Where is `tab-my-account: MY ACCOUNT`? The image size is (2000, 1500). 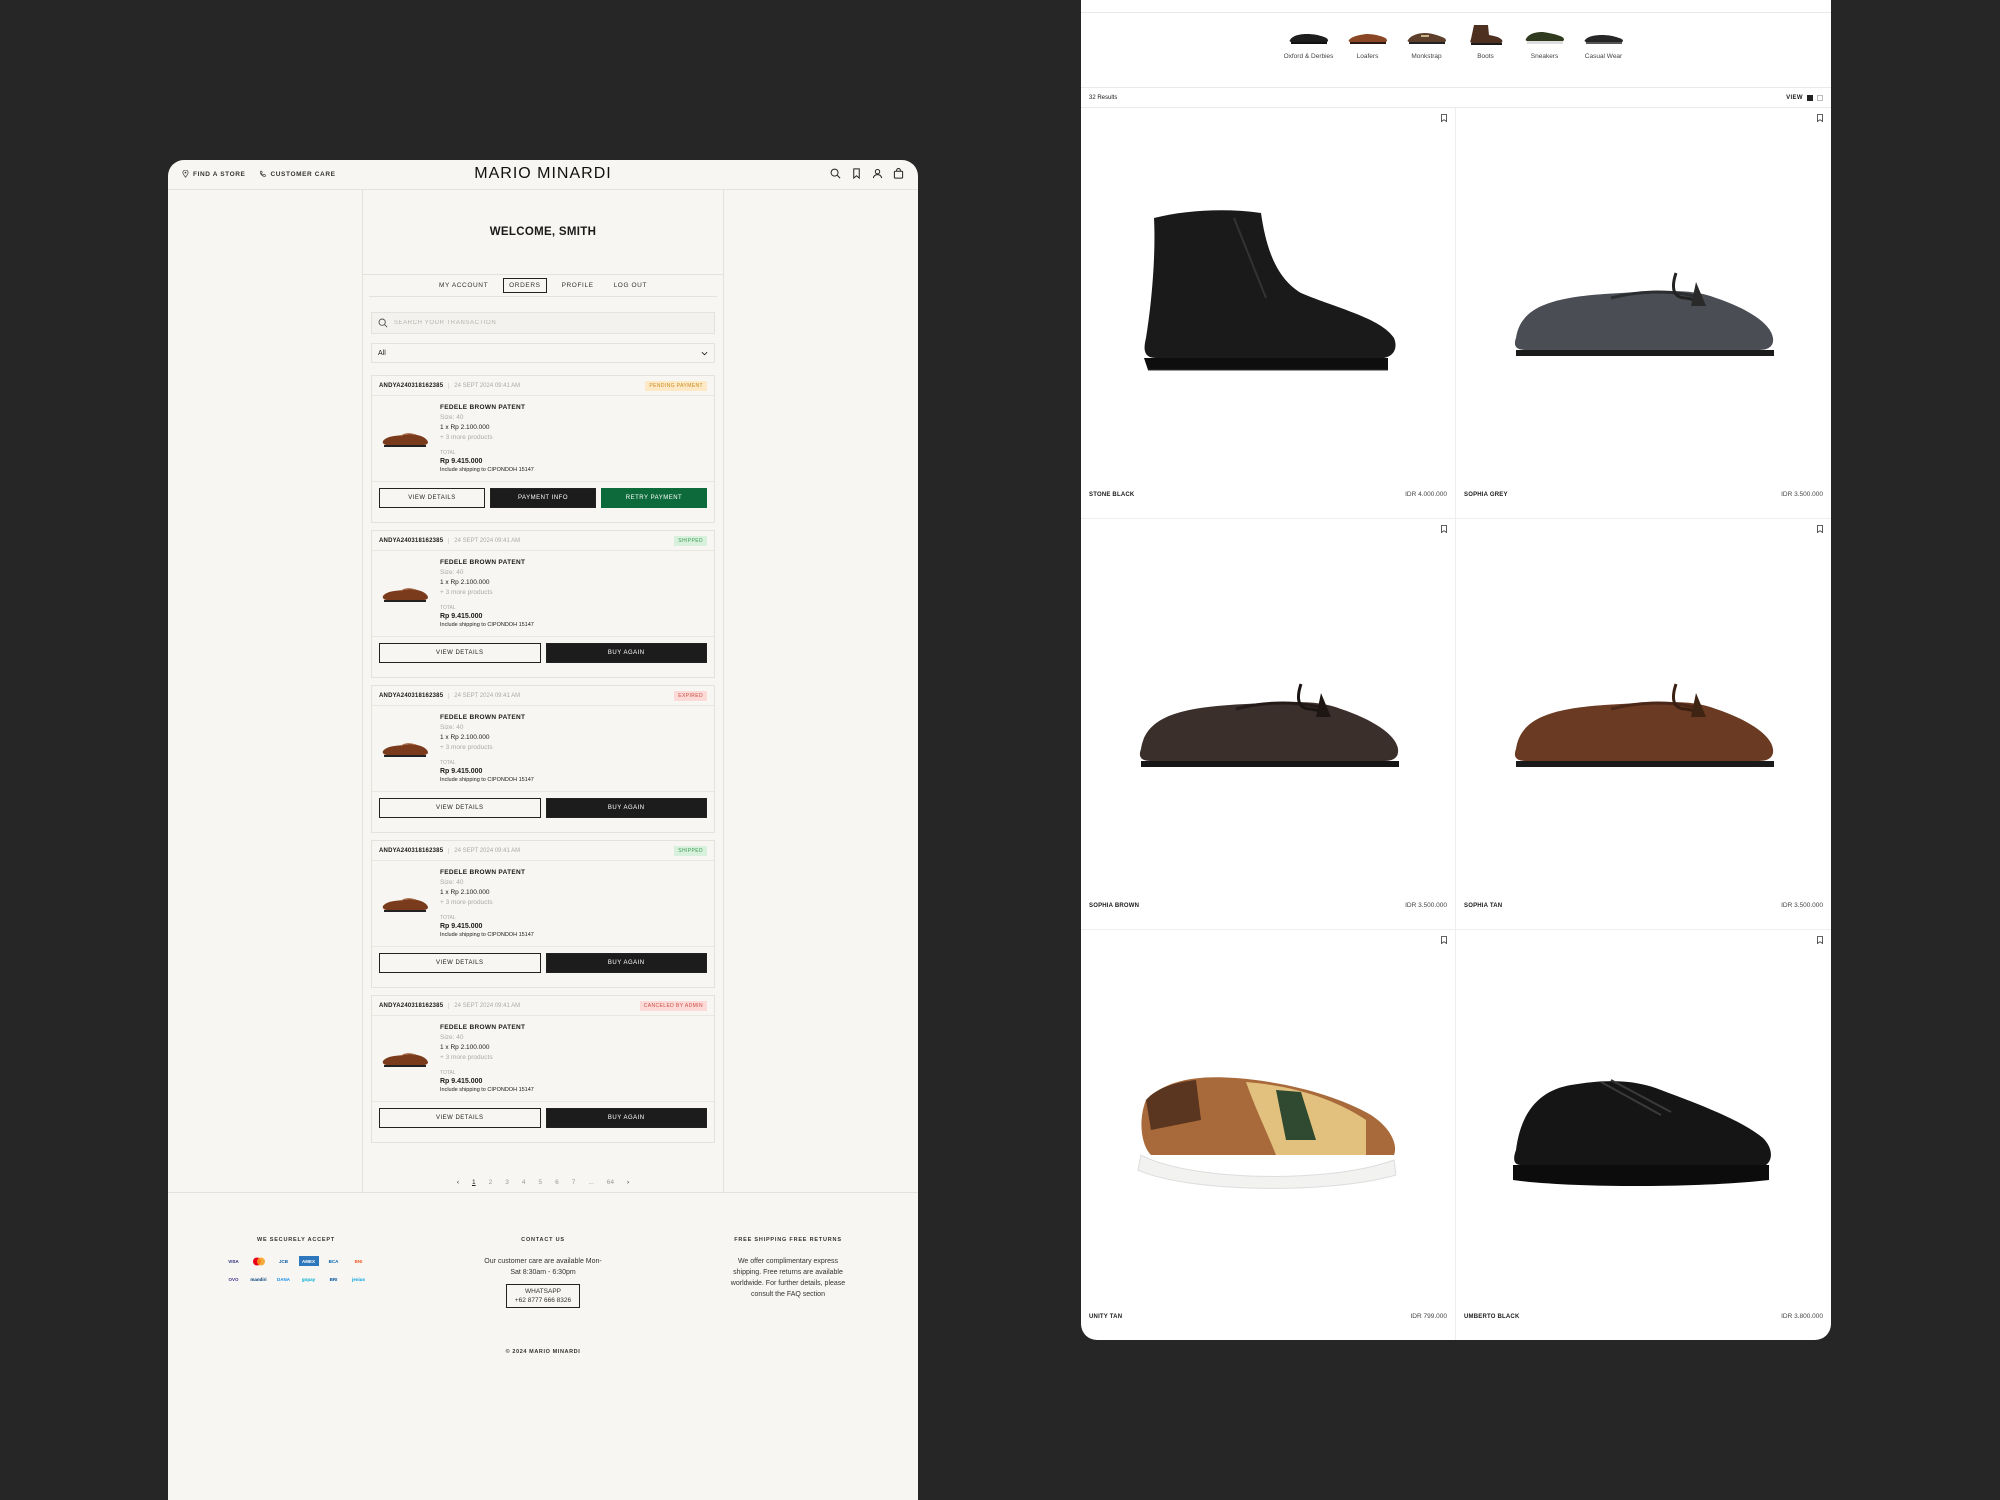 tab-my-account: MY ACCOUNT is located at coordinates (463, 285).